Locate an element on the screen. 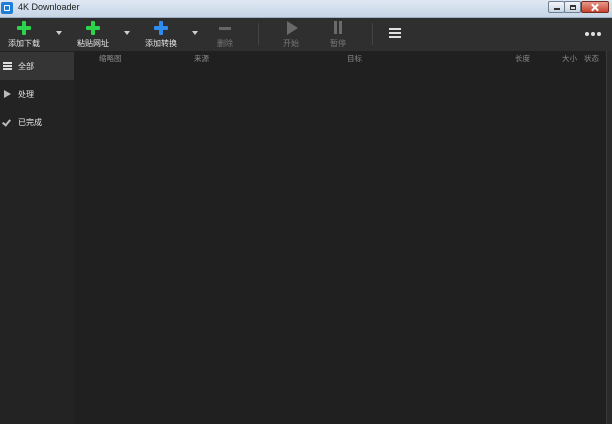  delete-button: 删除 is located at coordinates (225, 34).